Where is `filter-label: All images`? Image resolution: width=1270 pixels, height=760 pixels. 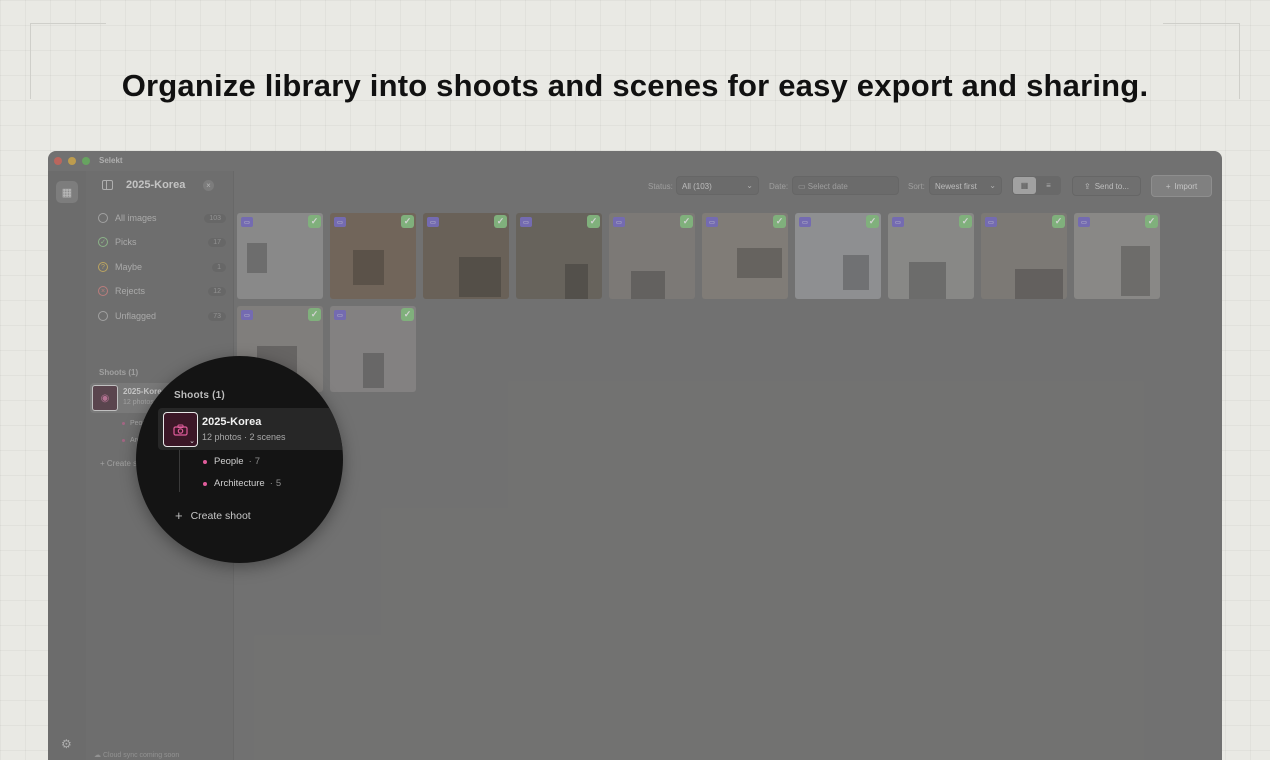
filter-label: All images is located at coordinates (136, 218).